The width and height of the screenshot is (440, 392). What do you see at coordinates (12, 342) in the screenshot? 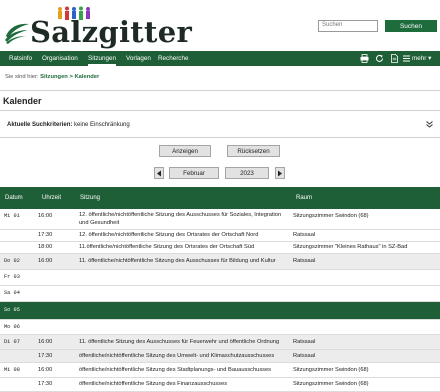
I see `row-day: Di 07` at bounding box center [12, 342].